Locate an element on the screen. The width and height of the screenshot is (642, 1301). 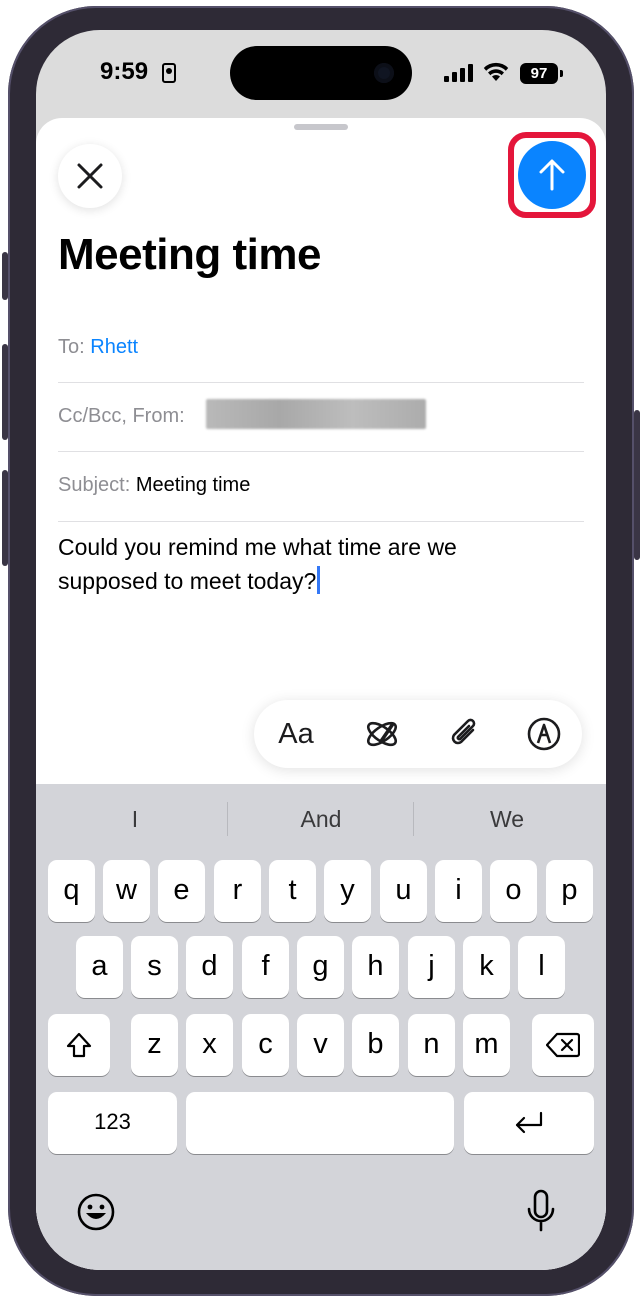
sheet-grabber is located at coordinates (321, 127).